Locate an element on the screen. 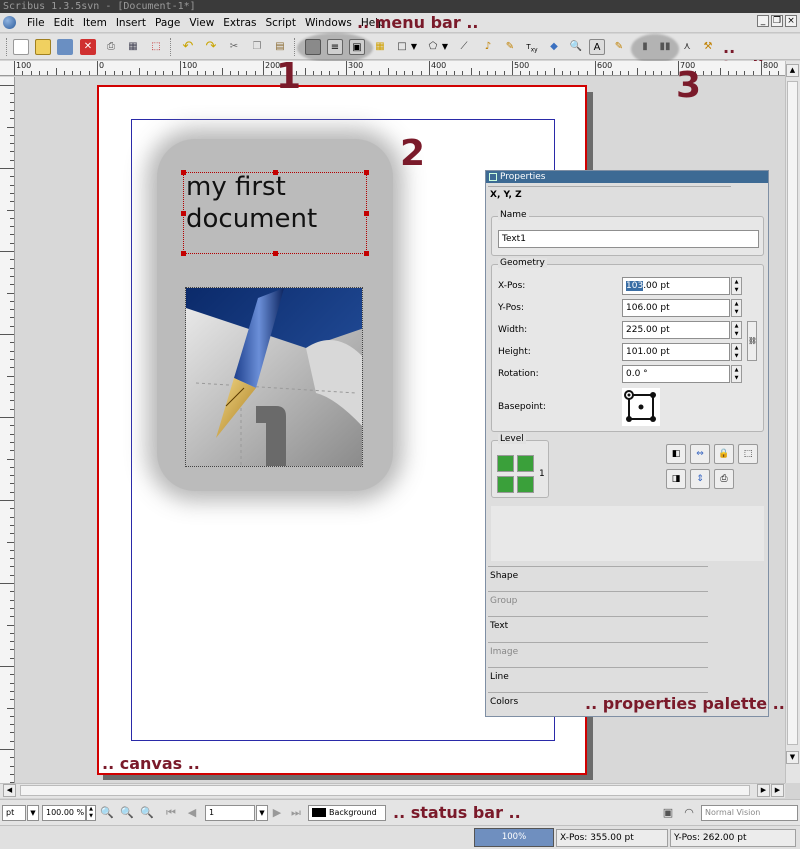 The image size is (800, 849). menu-windows: Windows is located at coordinates (329, 23).